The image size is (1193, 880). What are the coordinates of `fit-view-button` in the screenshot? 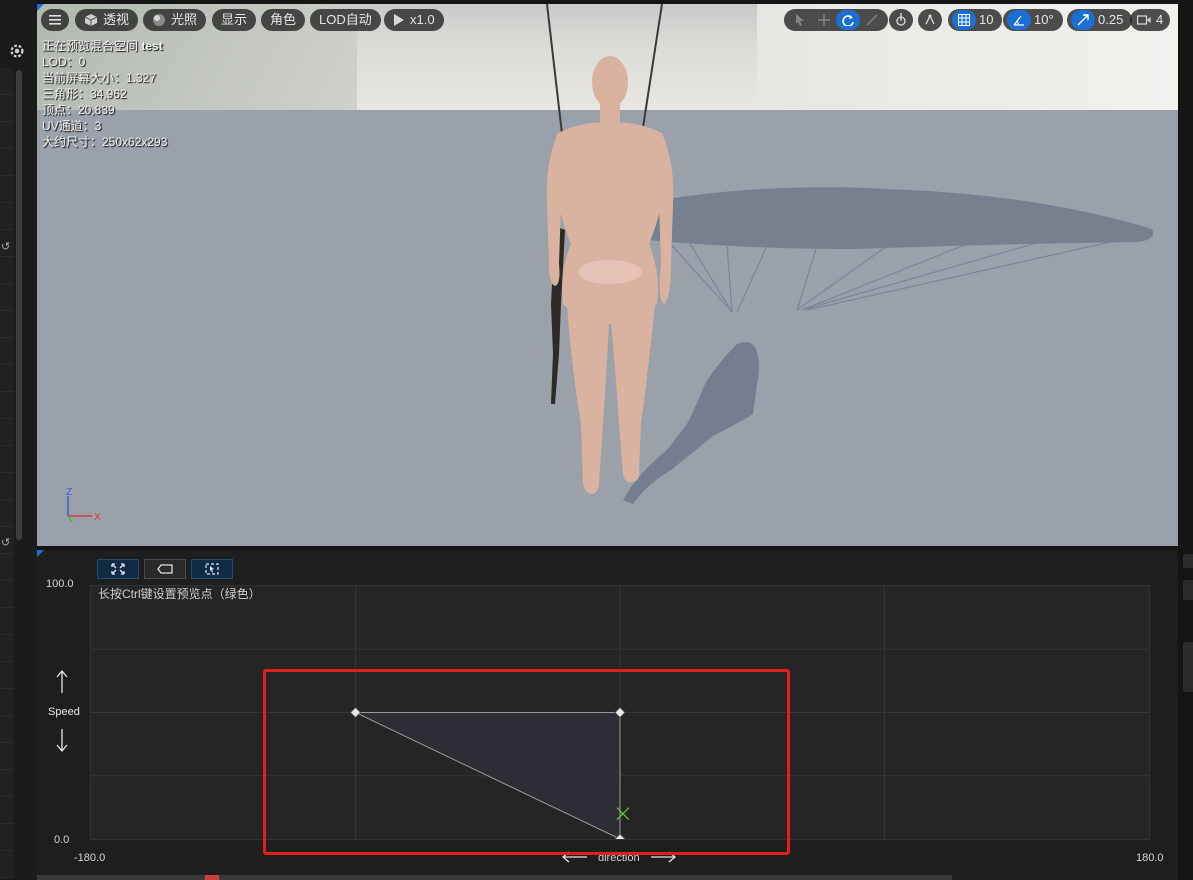 It's located at (118, 569).